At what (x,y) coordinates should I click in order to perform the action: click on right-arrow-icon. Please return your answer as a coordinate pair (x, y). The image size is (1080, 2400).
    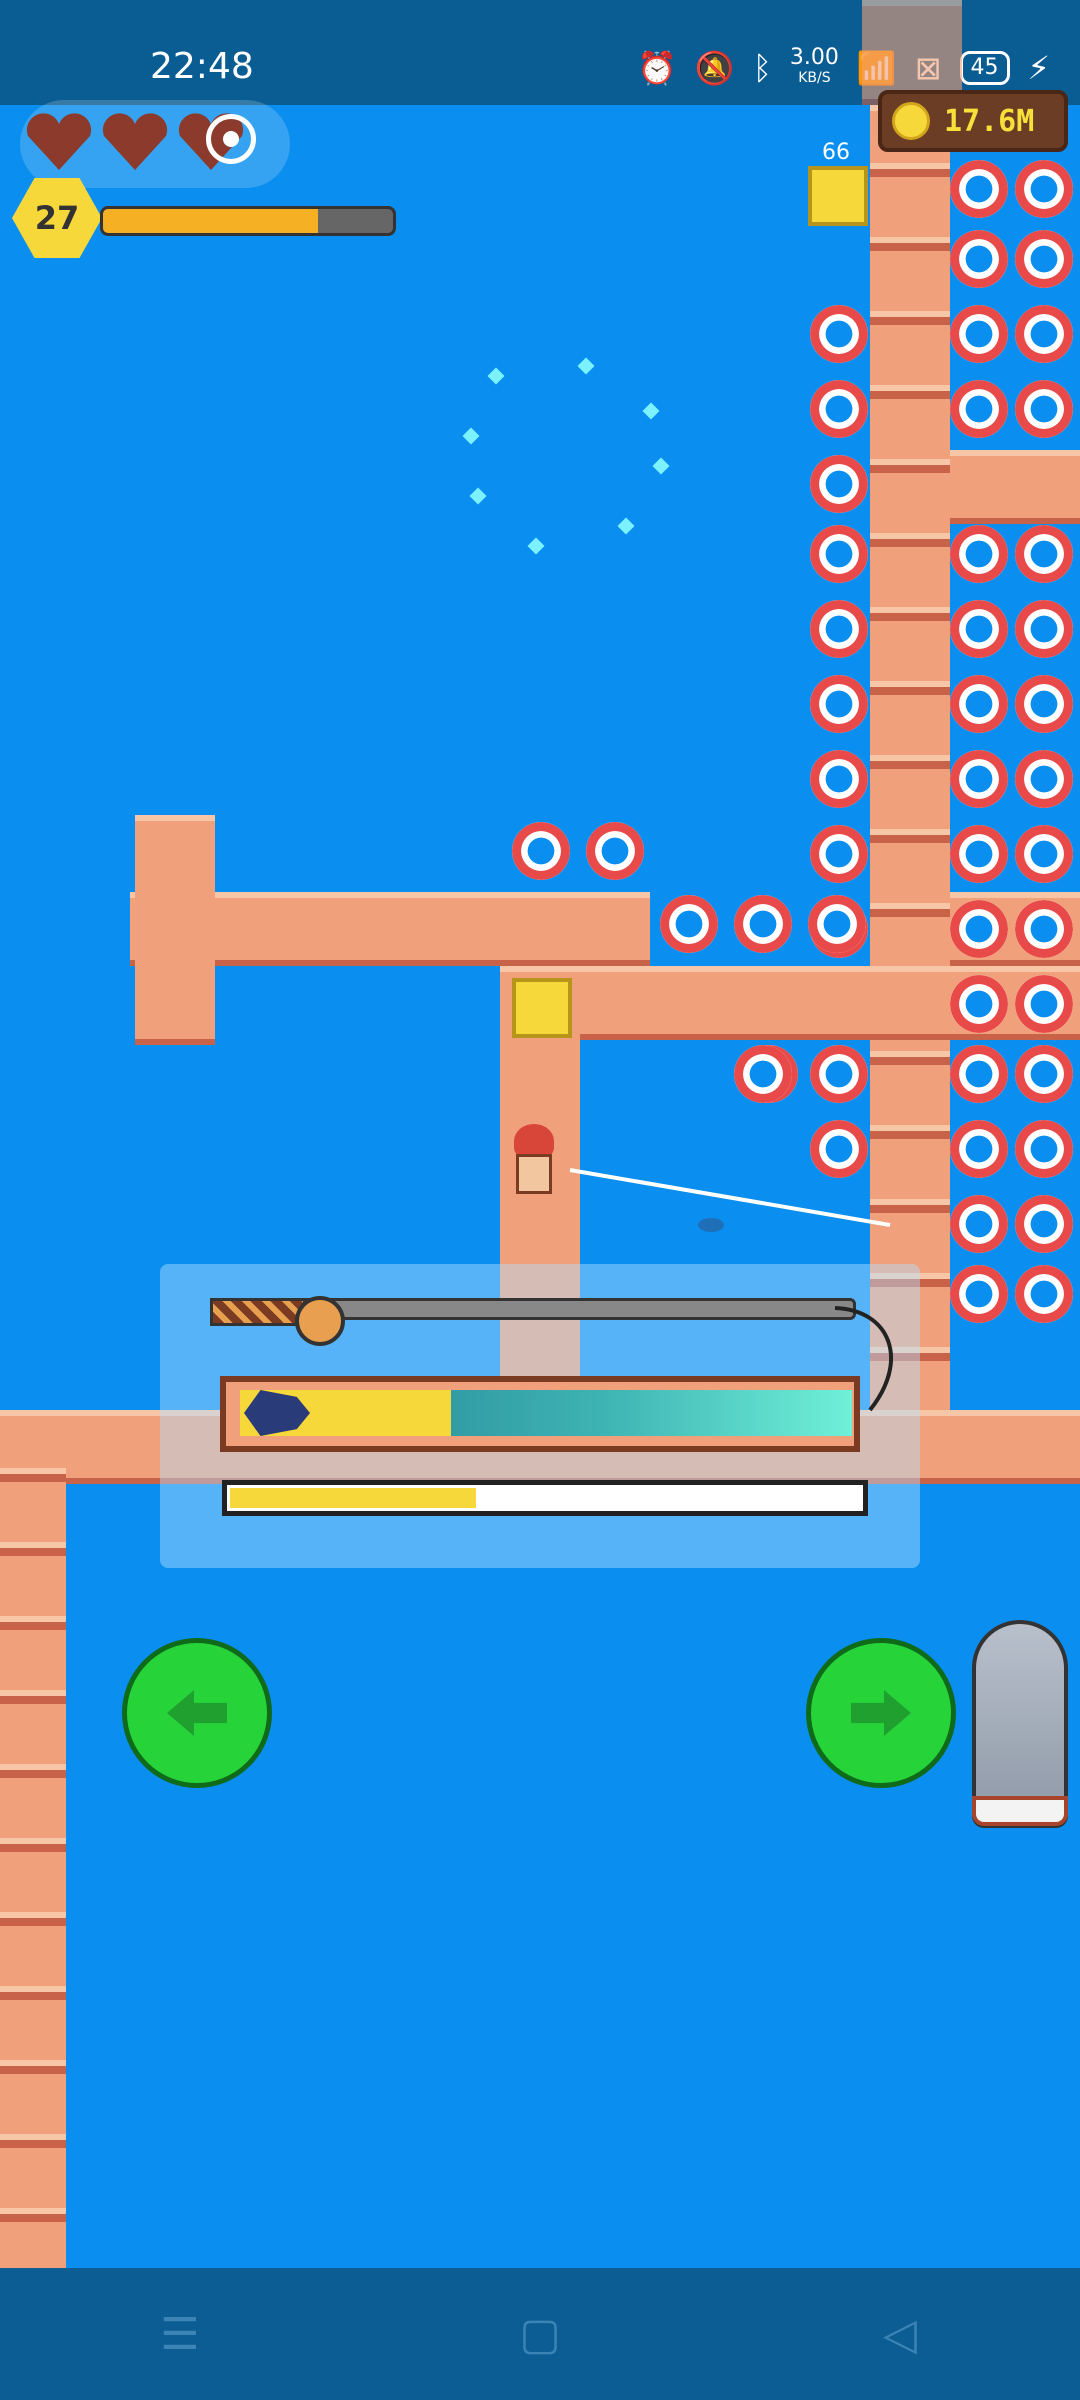
    Looking at the image, I should click on (881, 1713).